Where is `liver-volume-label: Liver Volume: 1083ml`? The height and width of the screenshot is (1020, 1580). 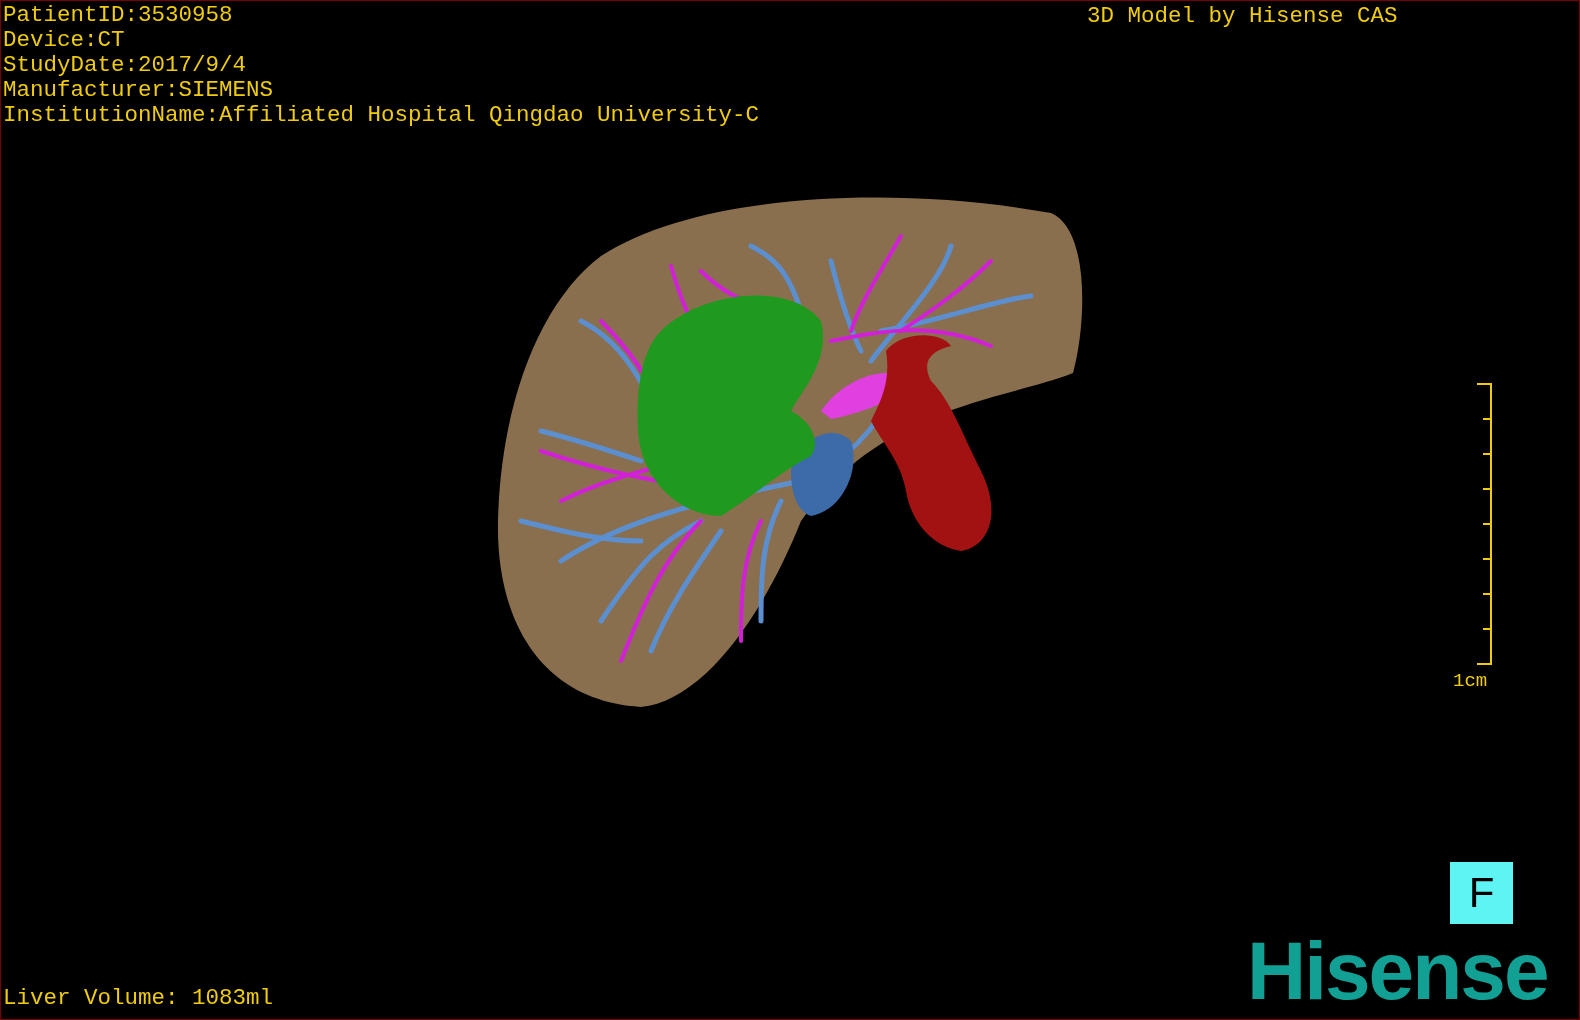 liver-volume-label: Liver Volume: 1083ml is located at coordinates (138, 998).